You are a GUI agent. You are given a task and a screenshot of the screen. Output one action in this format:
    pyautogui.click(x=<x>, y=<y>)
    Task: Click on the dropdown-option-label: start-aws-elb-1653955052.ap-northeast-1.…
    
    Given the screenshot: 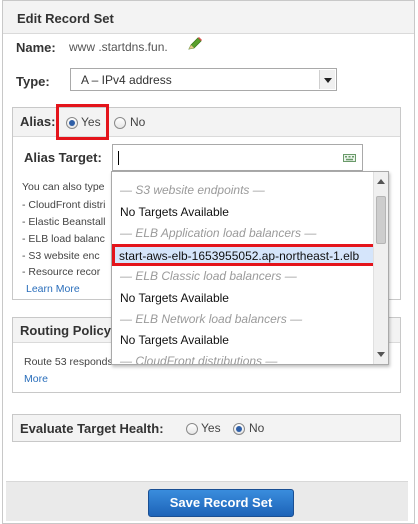 What is the action you would take?
    pyautogui.click(x=239, y=256)
    